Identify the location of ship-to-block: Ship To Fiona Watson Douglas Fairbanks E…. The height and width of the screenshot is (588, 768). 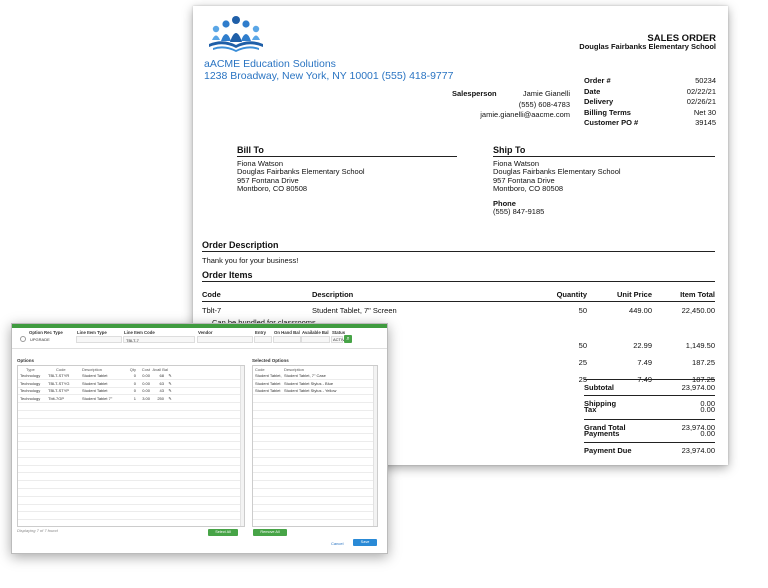
(604, 181).